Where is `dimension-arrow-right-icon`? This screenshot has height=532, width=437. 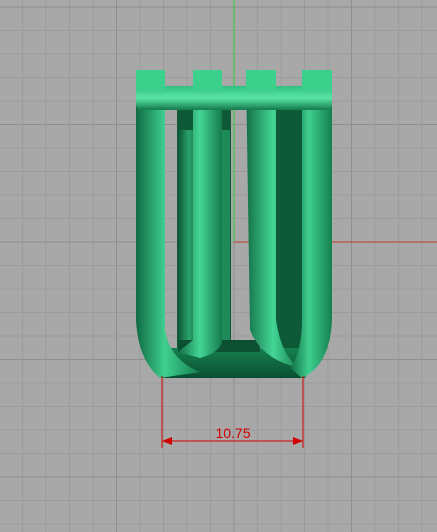 dimension-arrow-right-icon is located at coordinates (298, 441).